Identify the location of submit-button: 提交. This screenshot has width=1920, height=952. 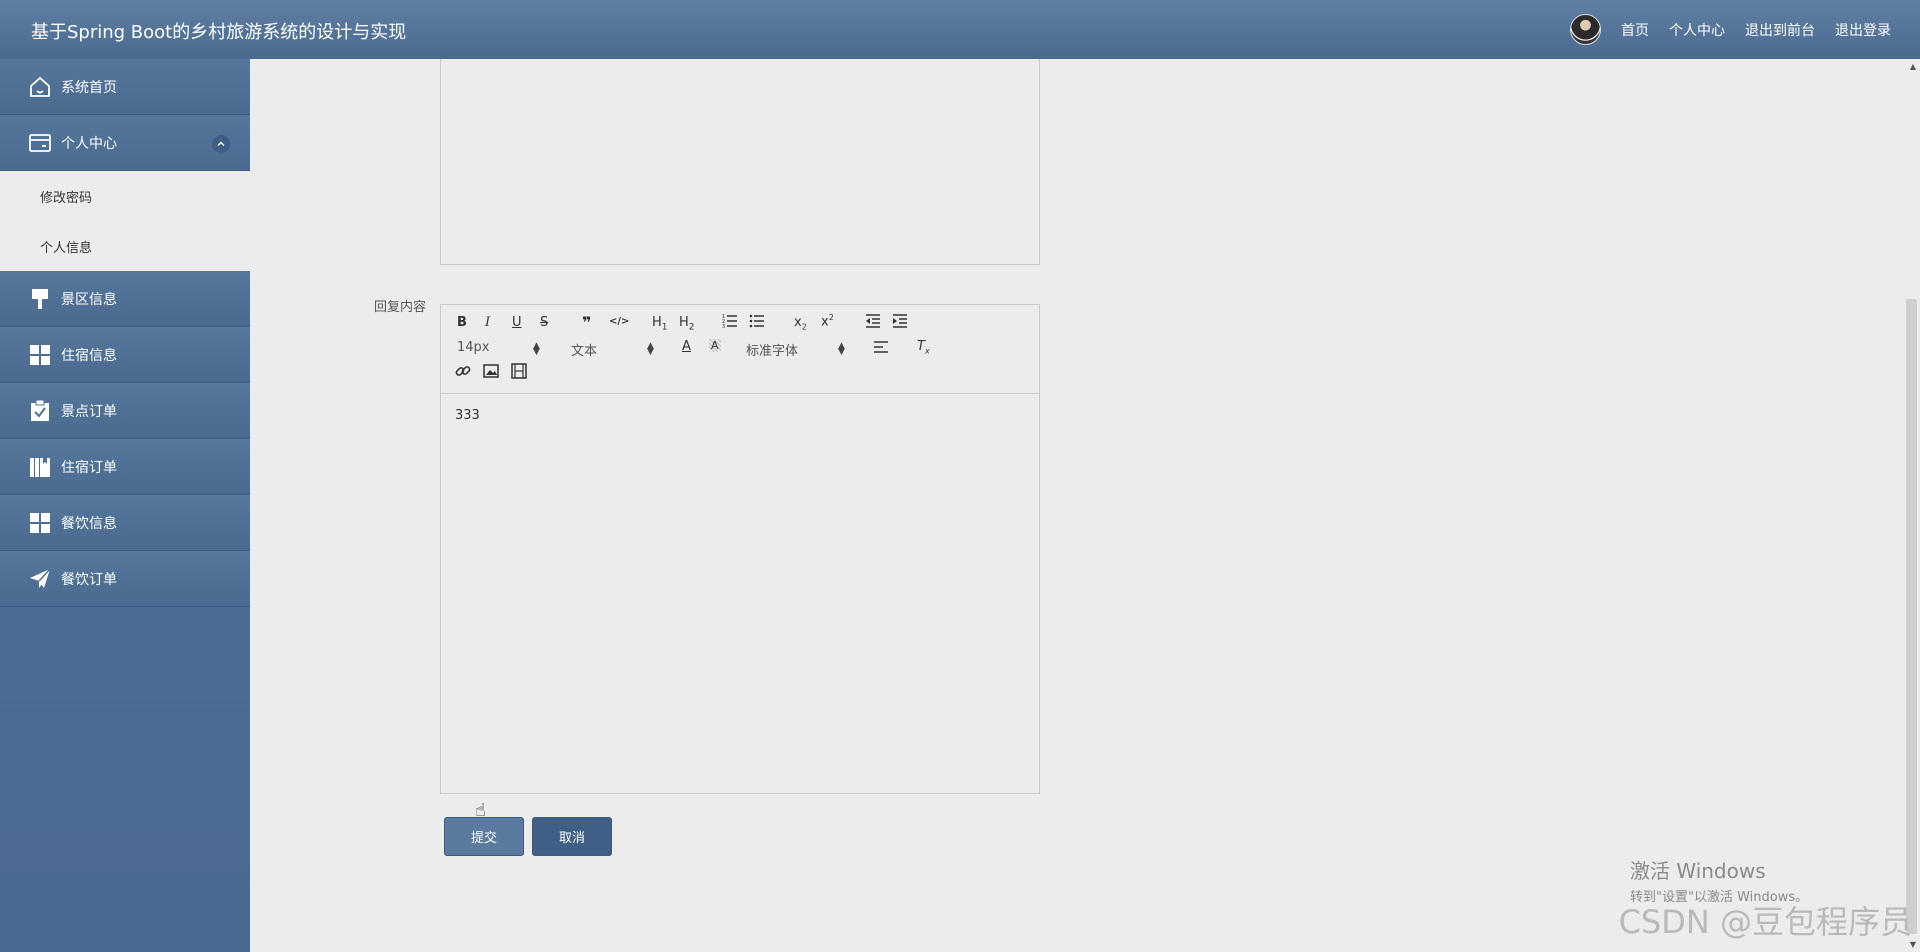
(484, 836).